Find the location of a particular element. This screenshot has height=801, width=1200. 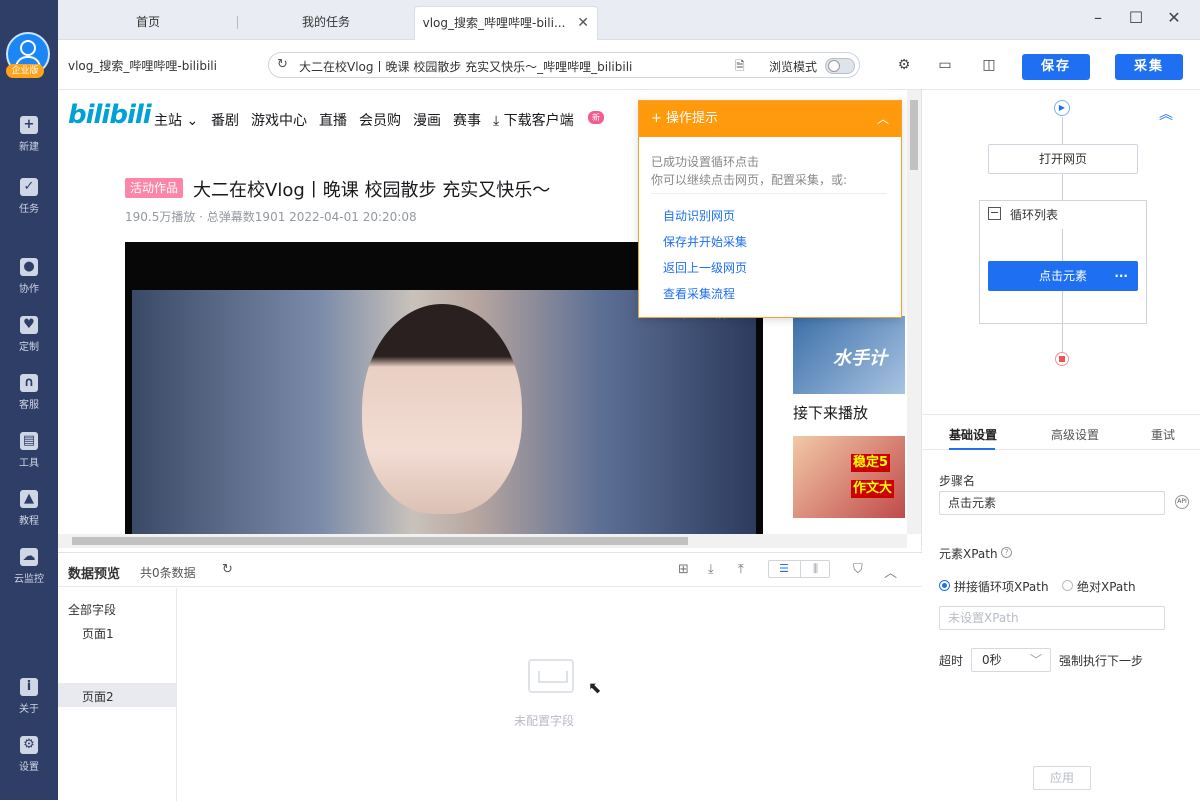

task-icon: ✓ is located at coordinates (29, 187).